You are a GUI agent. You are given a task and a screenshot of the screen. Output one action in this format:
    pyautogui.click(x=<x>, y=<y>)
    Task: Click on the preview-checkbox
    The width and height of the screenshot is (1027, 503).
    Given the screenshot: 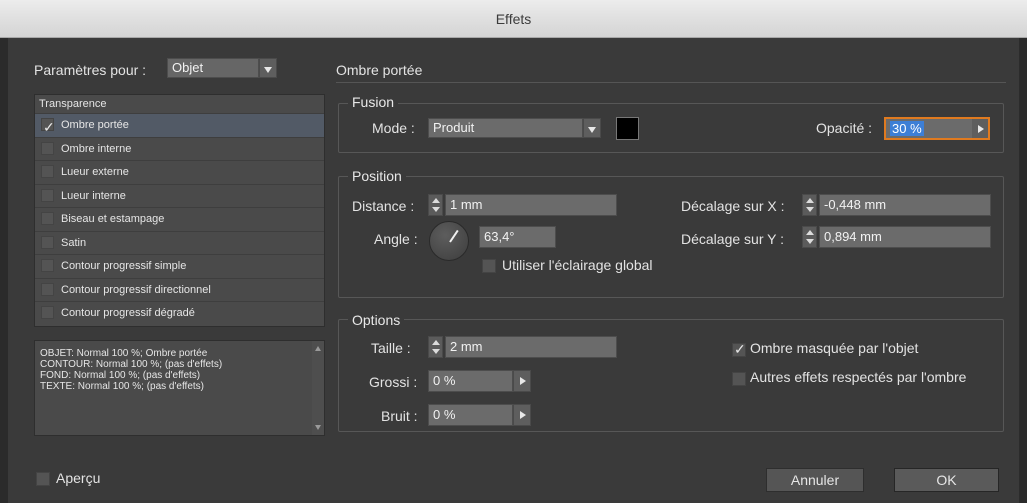 What is the action you would take?
    pyautogui.click(x=43, y=479)
    